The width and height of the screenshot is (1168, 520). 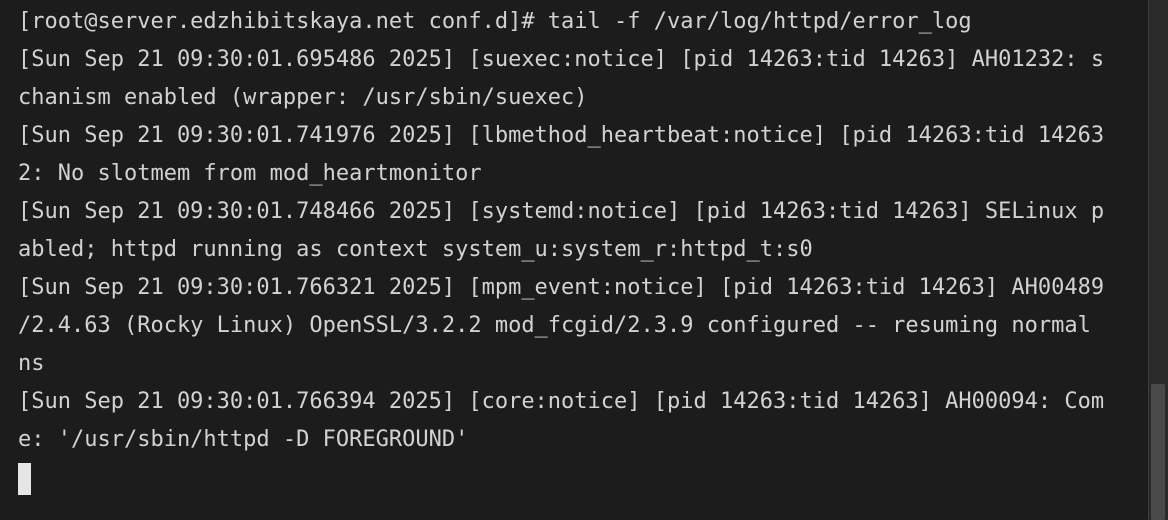 What do you see at coordinates (243, 439) in the screenshot?
I see `log-line: e: '/usr/sbin/httpd -D FOREGROUND'` at bounding box center [243, 439].